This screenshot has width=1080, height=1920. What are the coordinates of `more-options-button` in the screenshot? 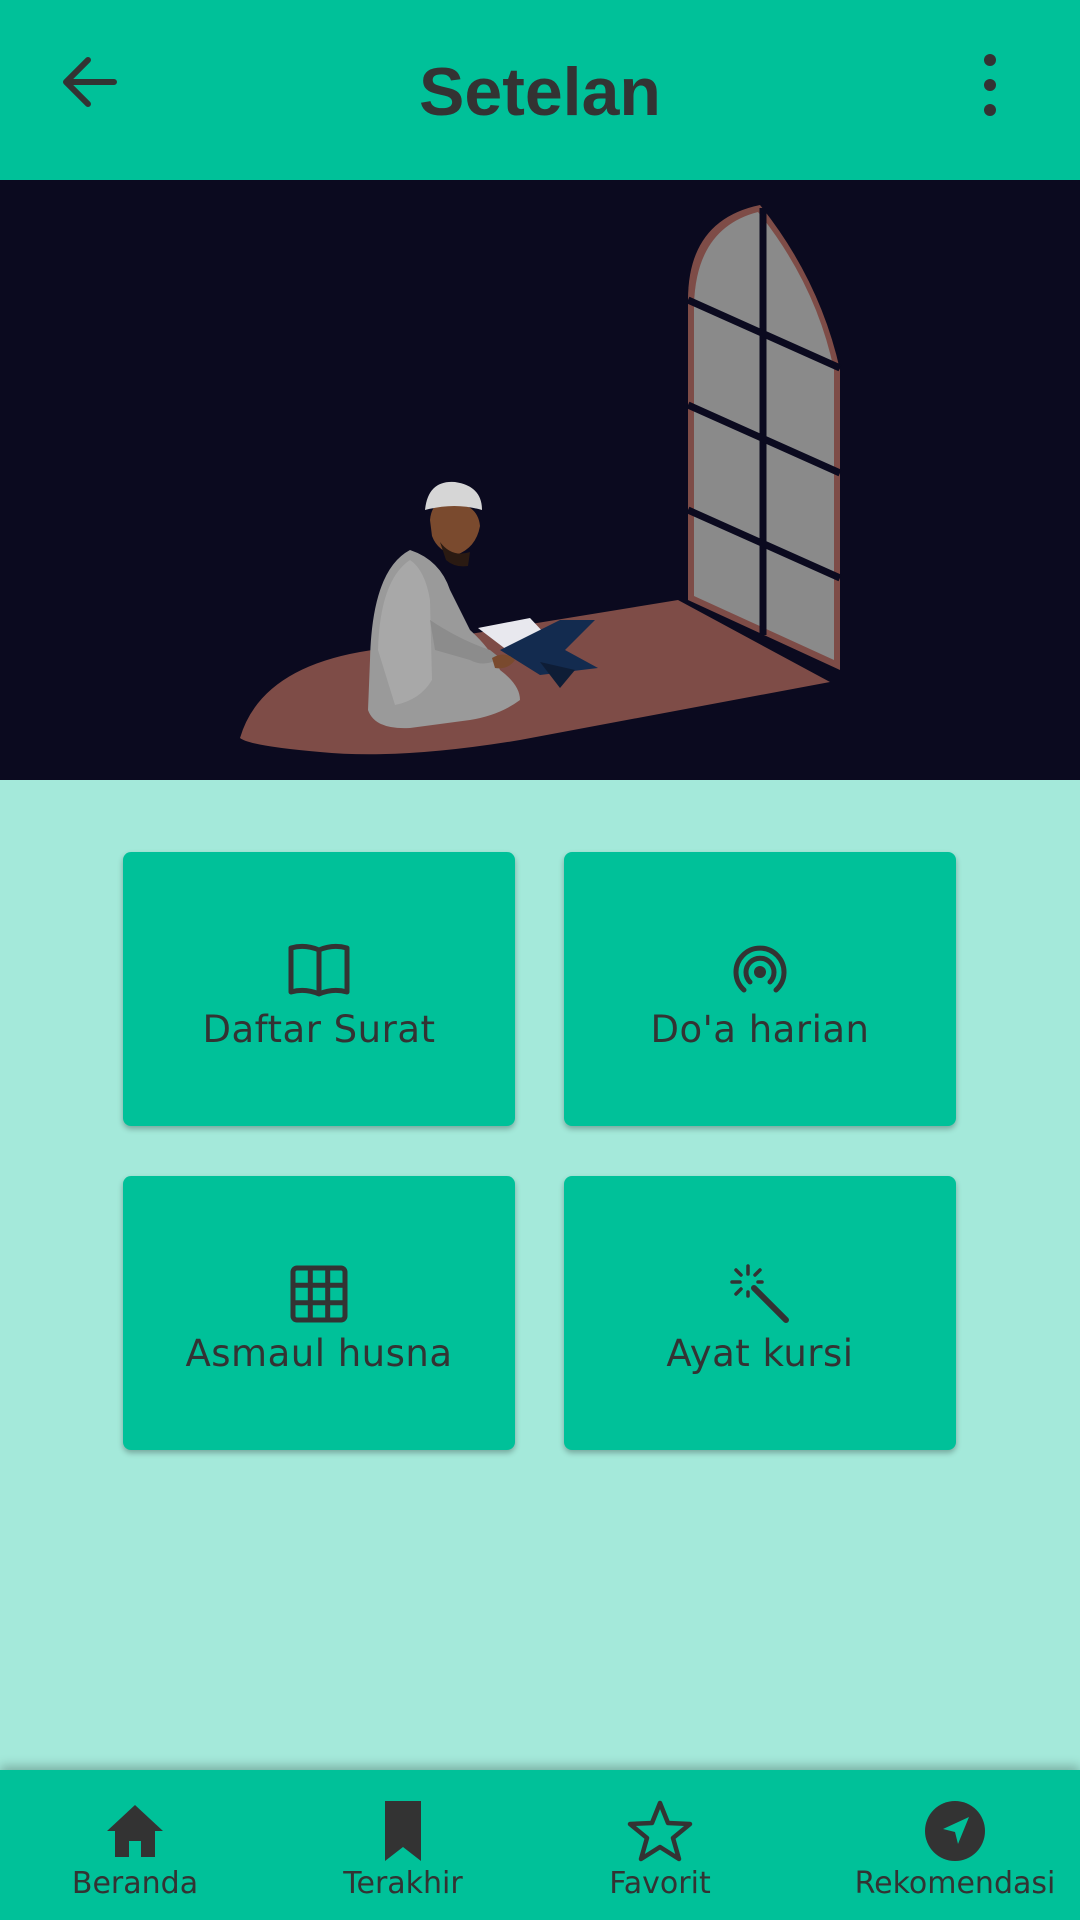 It's located at (990, 85).